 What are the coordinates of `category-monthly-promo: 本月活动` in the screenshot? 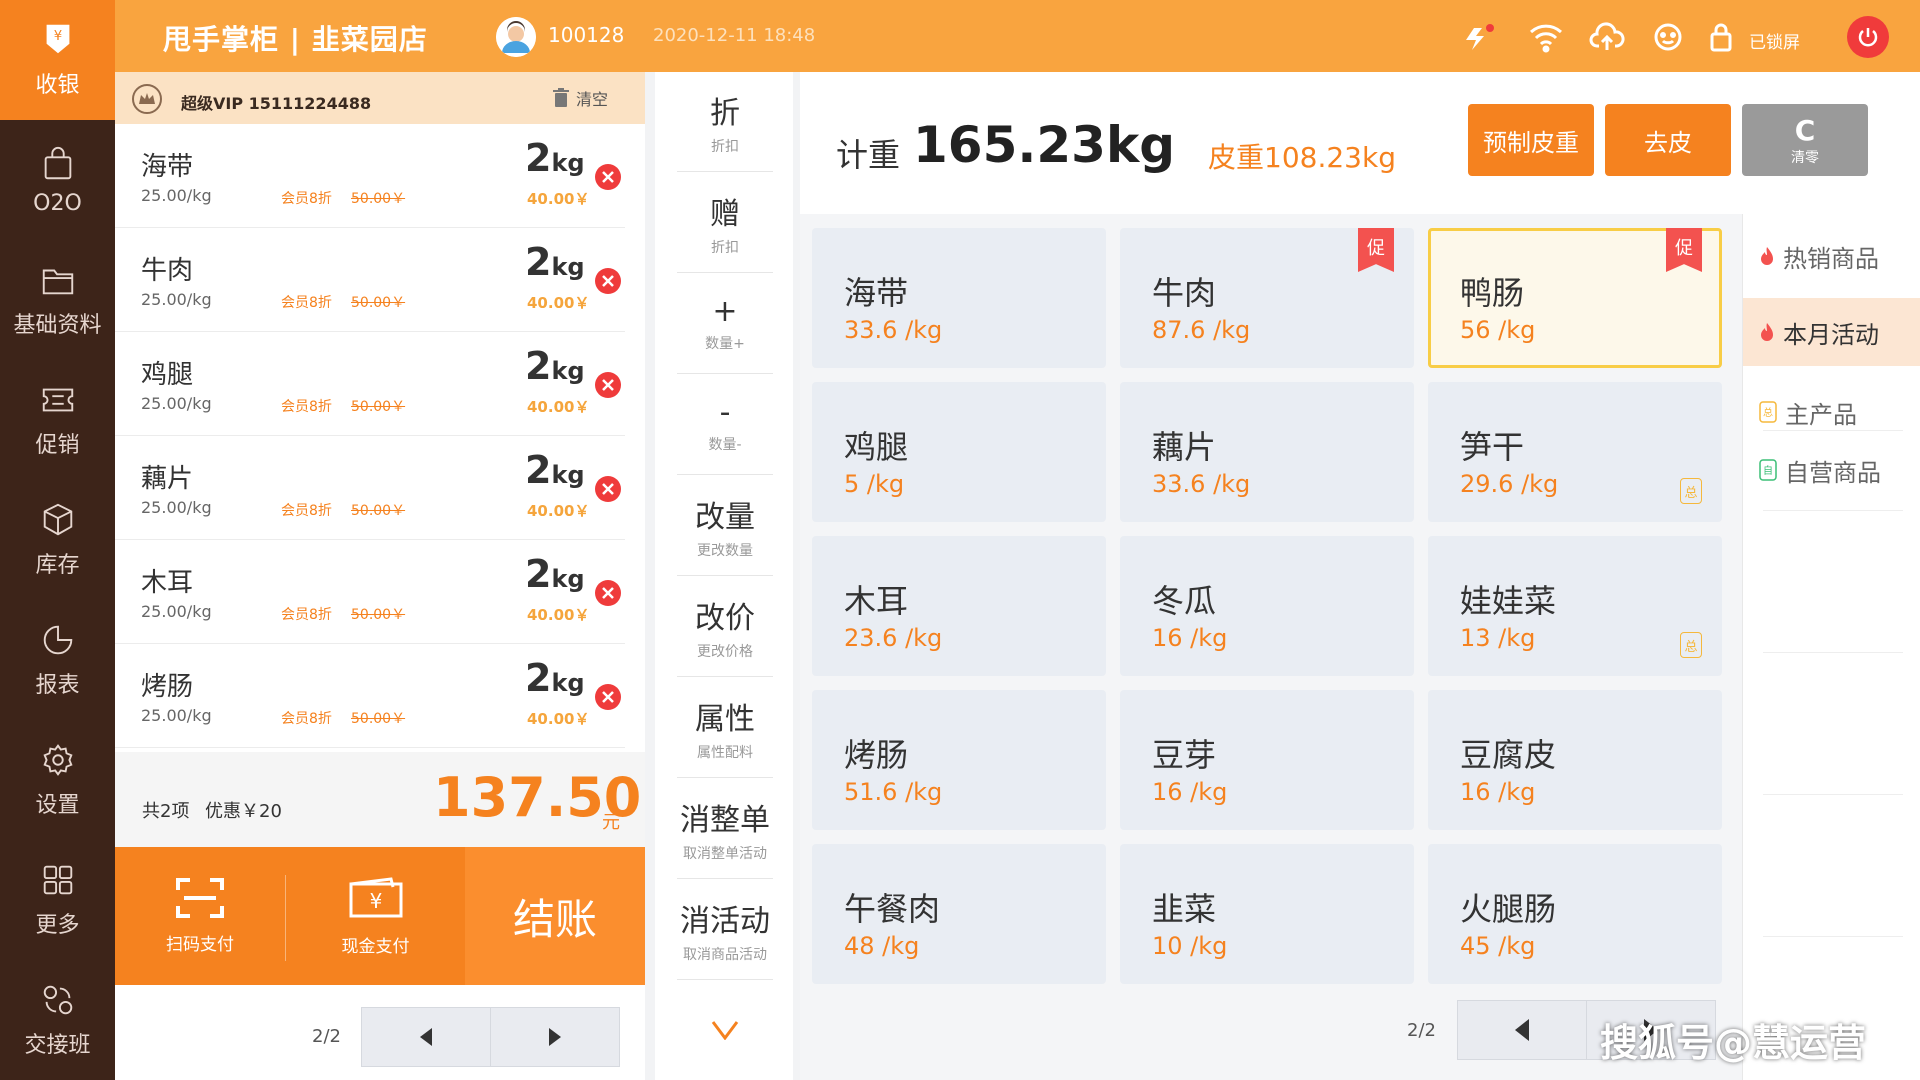 It's located at (1831, 332).